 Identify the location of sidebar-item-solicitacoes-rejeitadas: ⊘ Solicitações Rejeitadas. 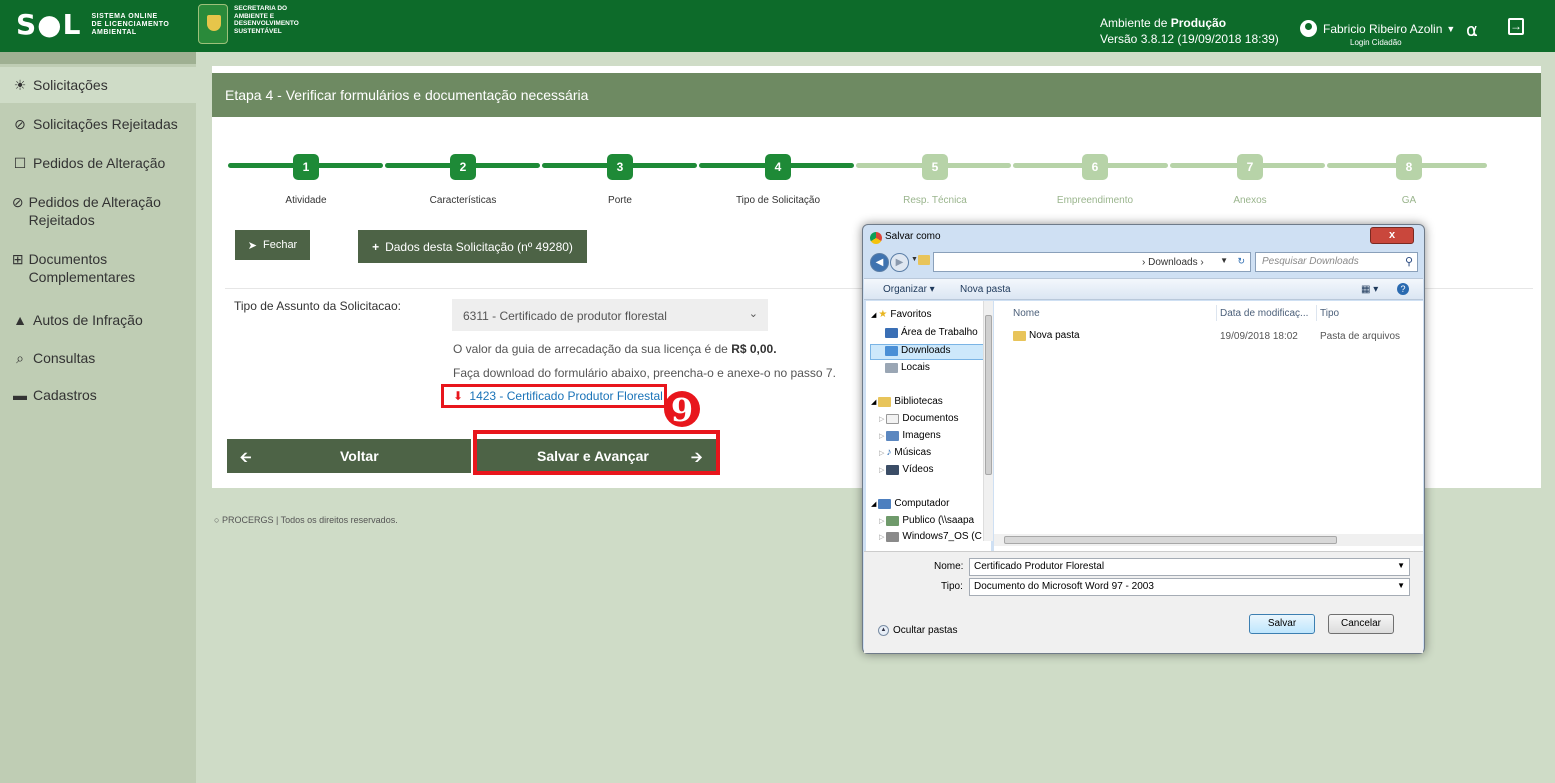
(94, 124).